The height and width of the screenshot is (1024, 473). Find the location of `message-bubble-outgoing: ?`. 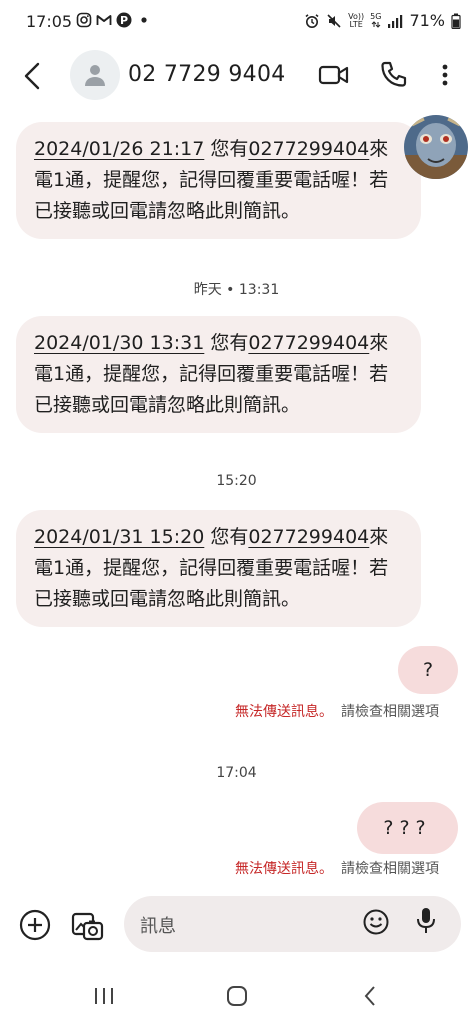

message-bubble-outgoing: ? is located at coordinates (428, 670).